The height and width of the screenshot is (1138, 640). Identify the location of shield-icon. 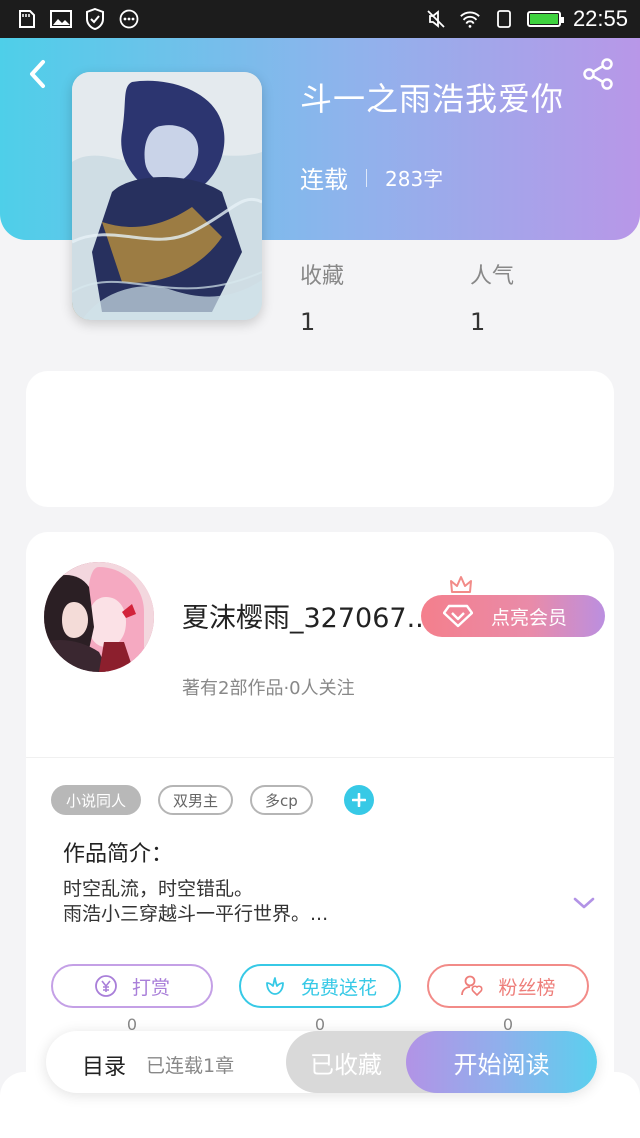
(95, 19).